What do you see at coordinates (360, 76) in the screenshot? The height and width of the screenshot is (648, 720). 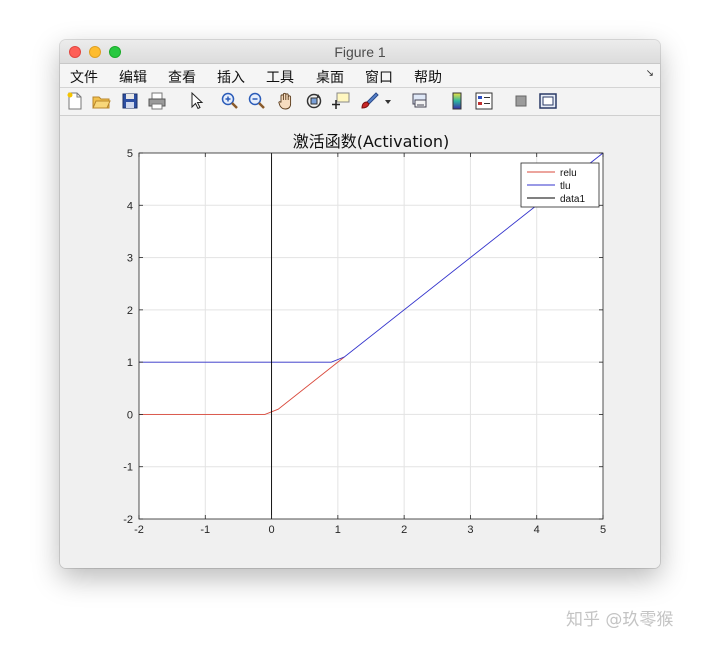 I see `menu-bar: 文件 编辑 查看 插入 工具 桌面 窗口 帮助 ↘` at bounding box center [360, 76].